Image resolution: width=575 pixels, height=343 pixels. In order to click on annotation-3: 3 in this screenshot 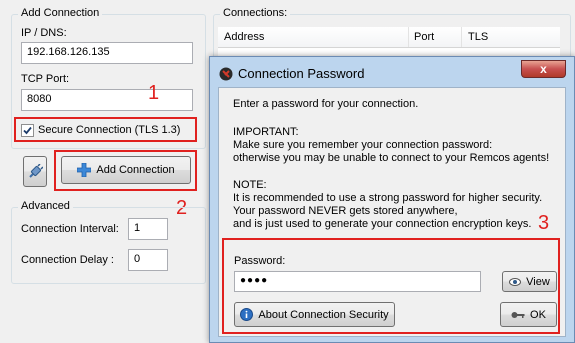, I will do `click(544, 223)`.